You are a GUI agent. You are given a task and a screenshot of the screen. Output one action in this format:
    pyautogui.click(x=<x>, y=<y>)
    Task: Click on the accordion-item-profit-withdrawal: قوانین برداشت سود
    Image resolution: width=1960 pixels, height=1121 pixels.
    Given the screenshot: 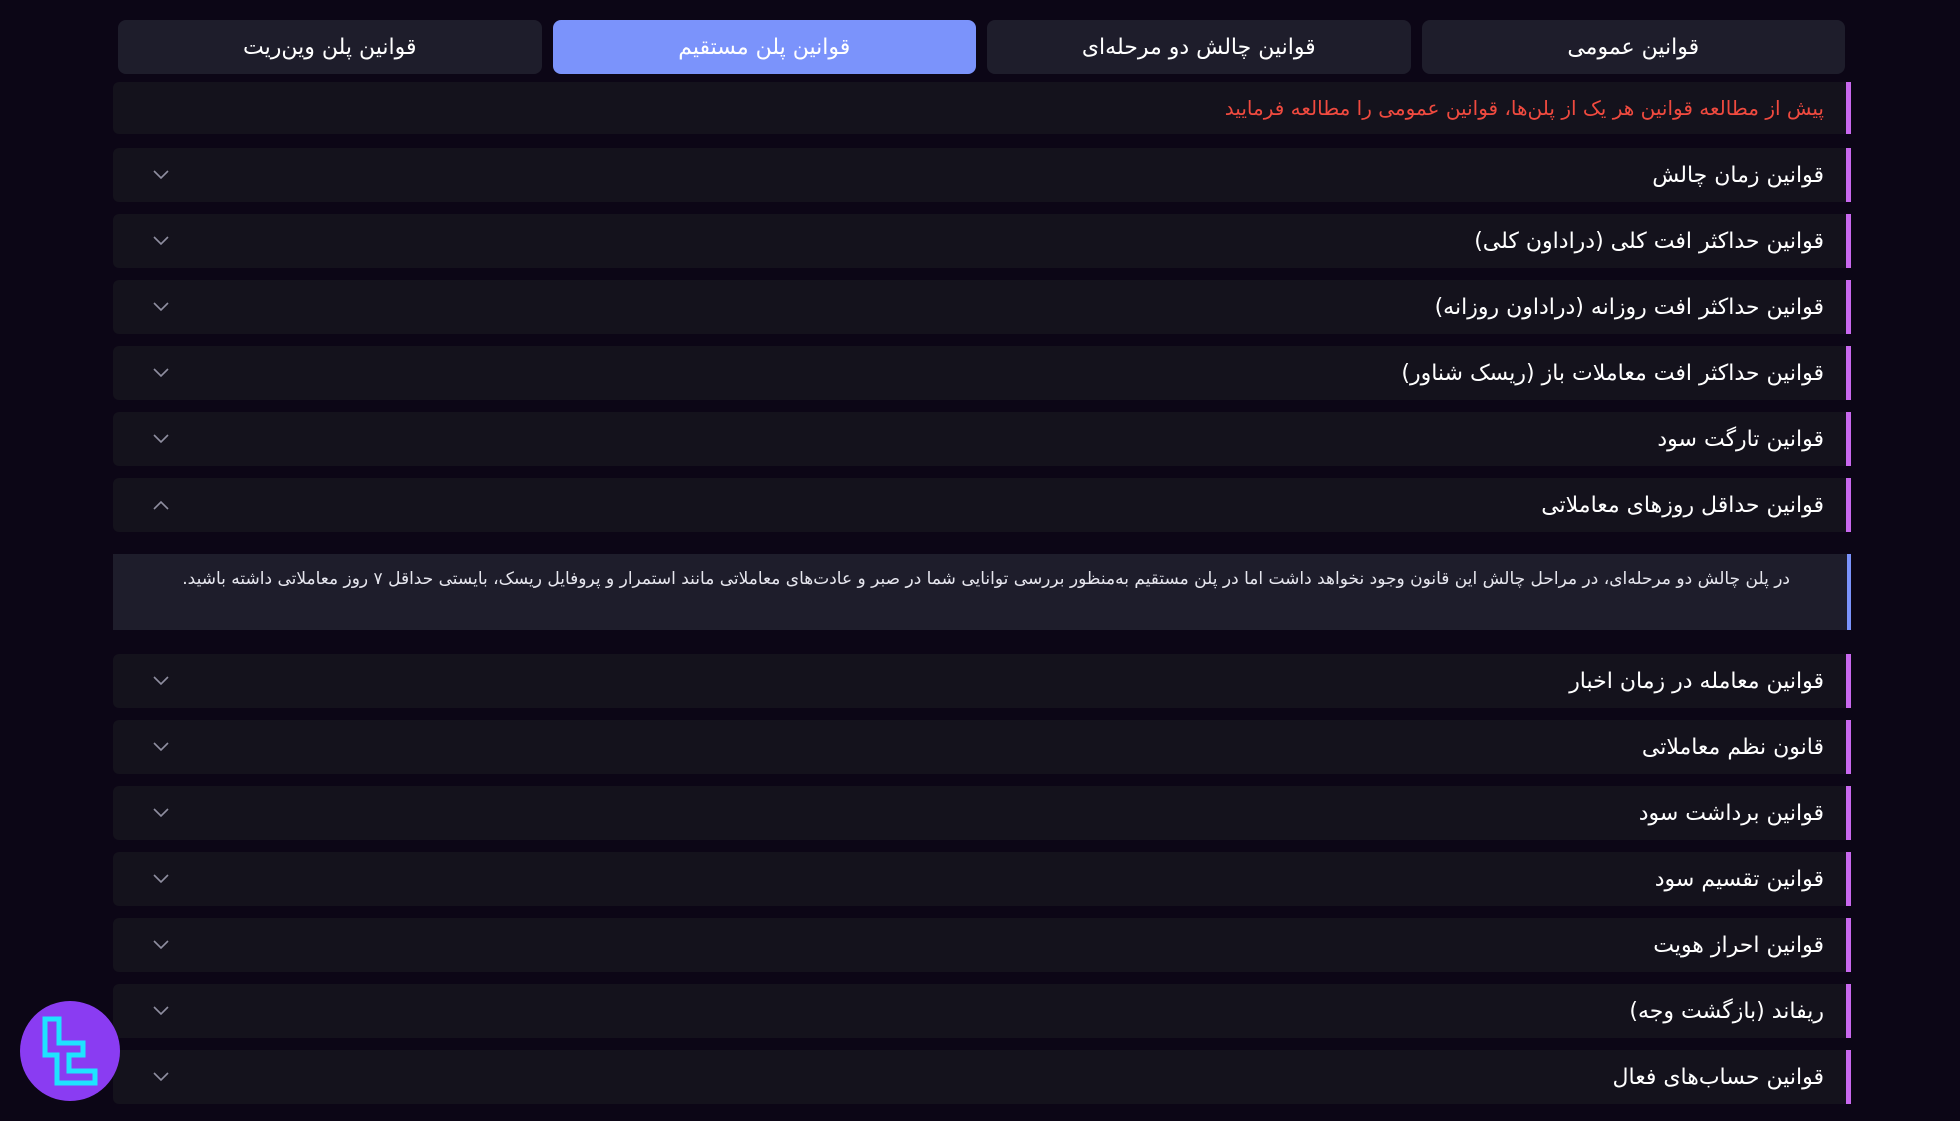 What is the action you would take?
    pyautogui.click(x=982, y=813)
    